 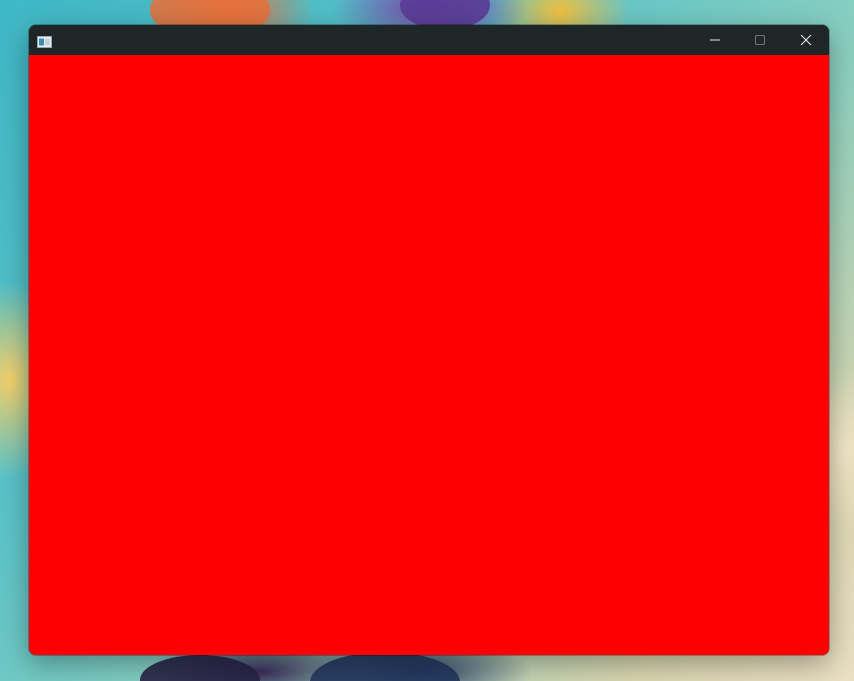 I want to click on maximize-button, so click(x=760, y=40).